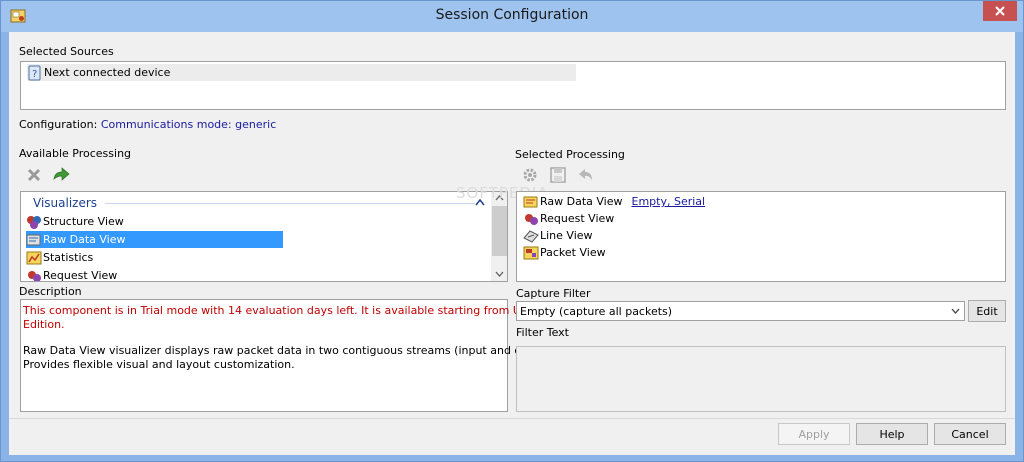  I want to click on edit-filter-button: Edit, so click(987, 311).